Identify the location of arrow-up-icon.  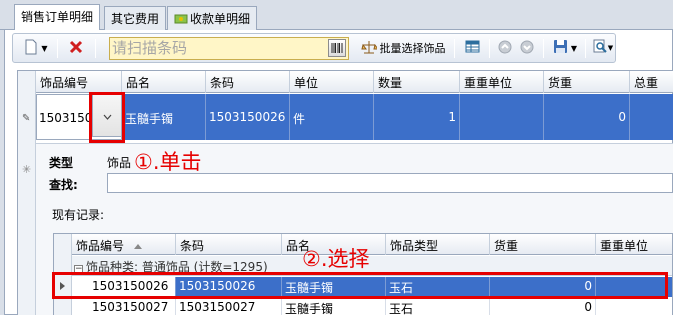
(505, 48).